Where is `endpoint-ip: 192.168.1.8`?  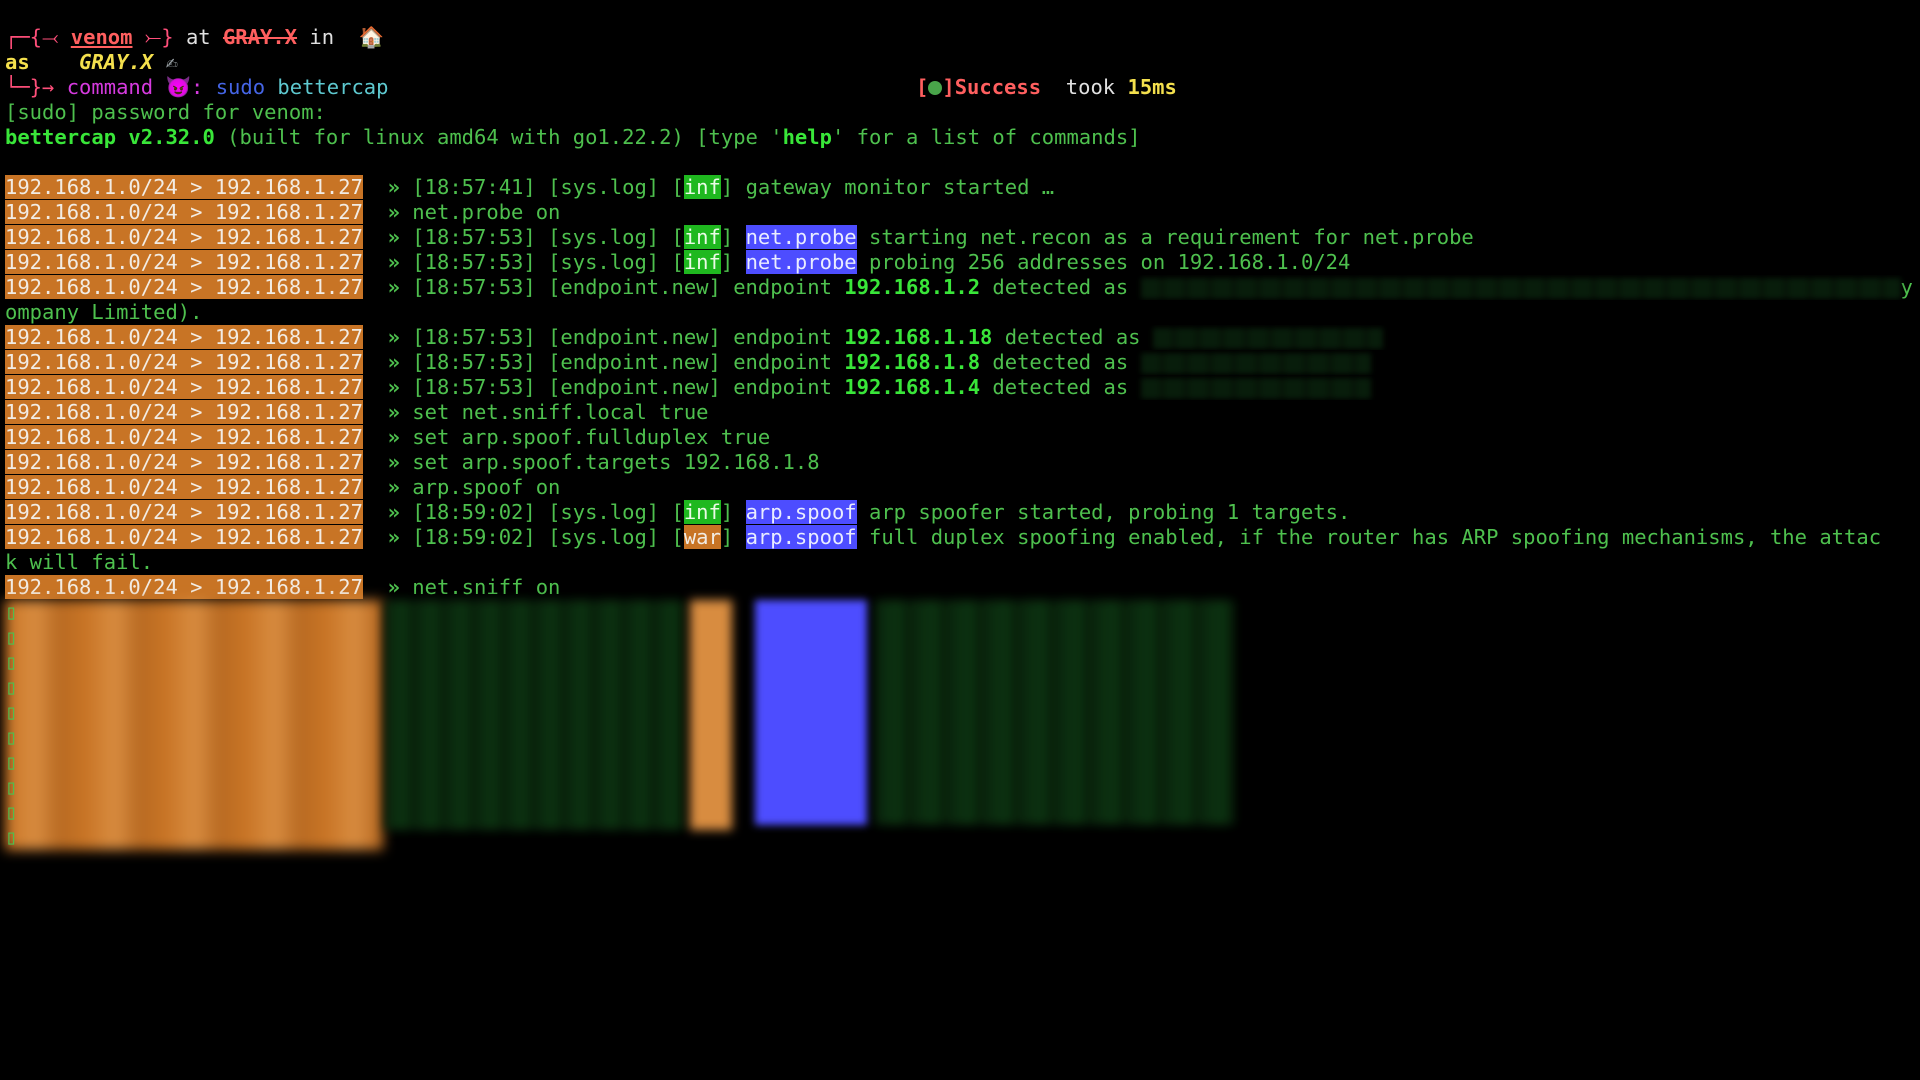 endpoint-ip: 192.168.1.8 is located at coordinates (912, 362).